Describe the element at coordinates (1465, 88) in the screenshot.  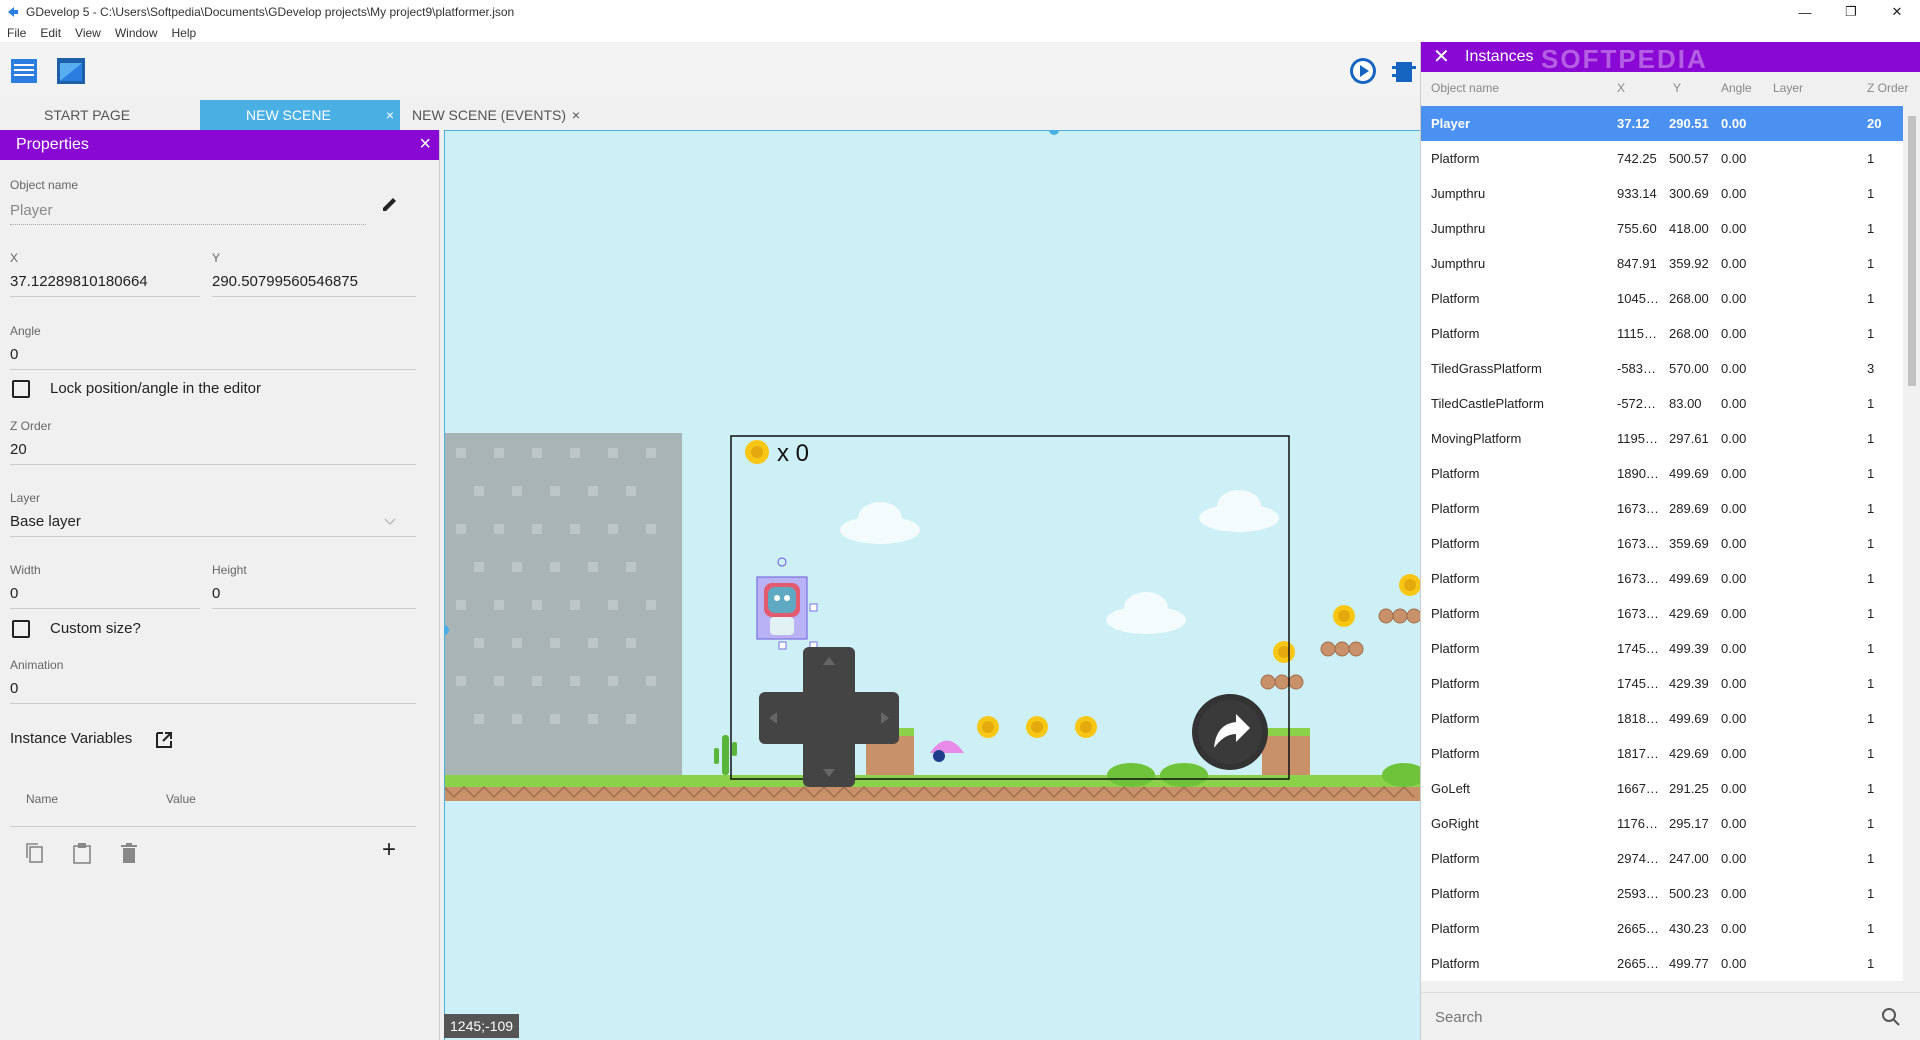
I see `col-object-name: Object name` at that location.